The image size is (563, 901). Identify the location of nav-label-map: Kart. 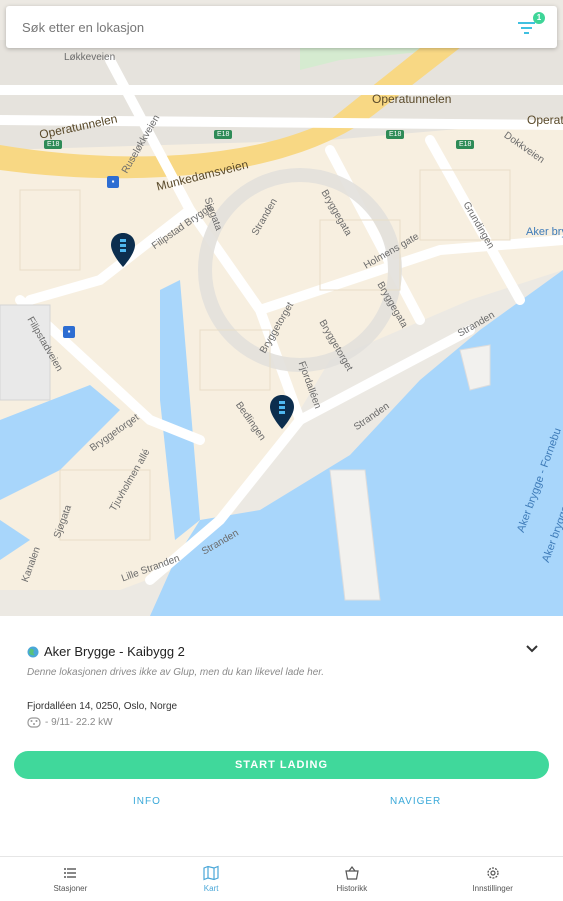
(211, 888).